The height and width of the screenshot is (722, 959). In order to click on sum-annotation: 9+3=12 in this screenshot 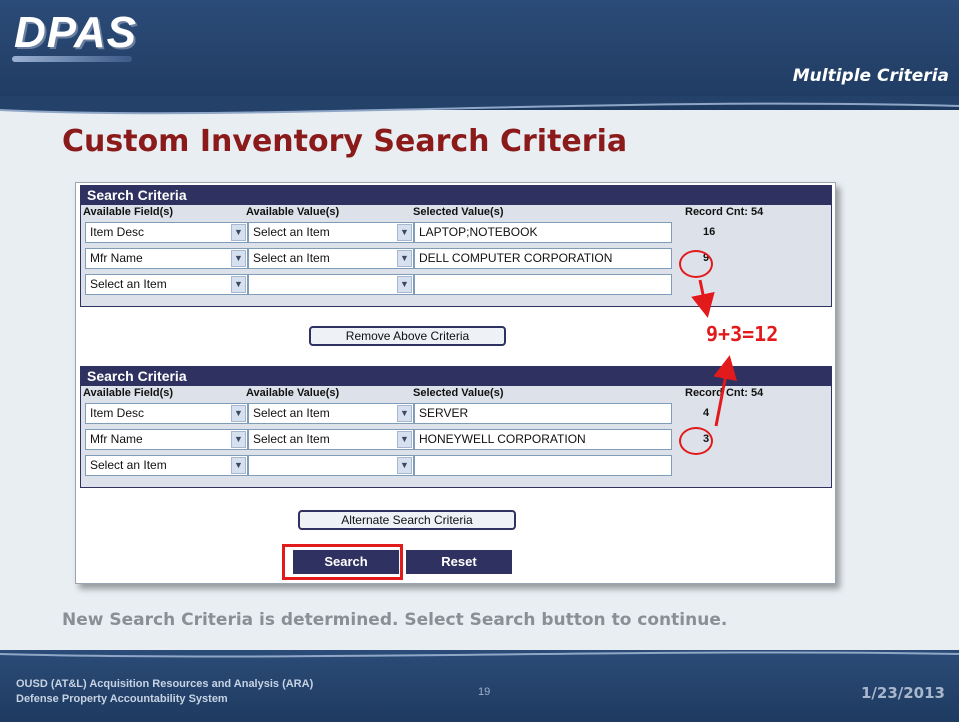, I will do `click(742, 334)`.